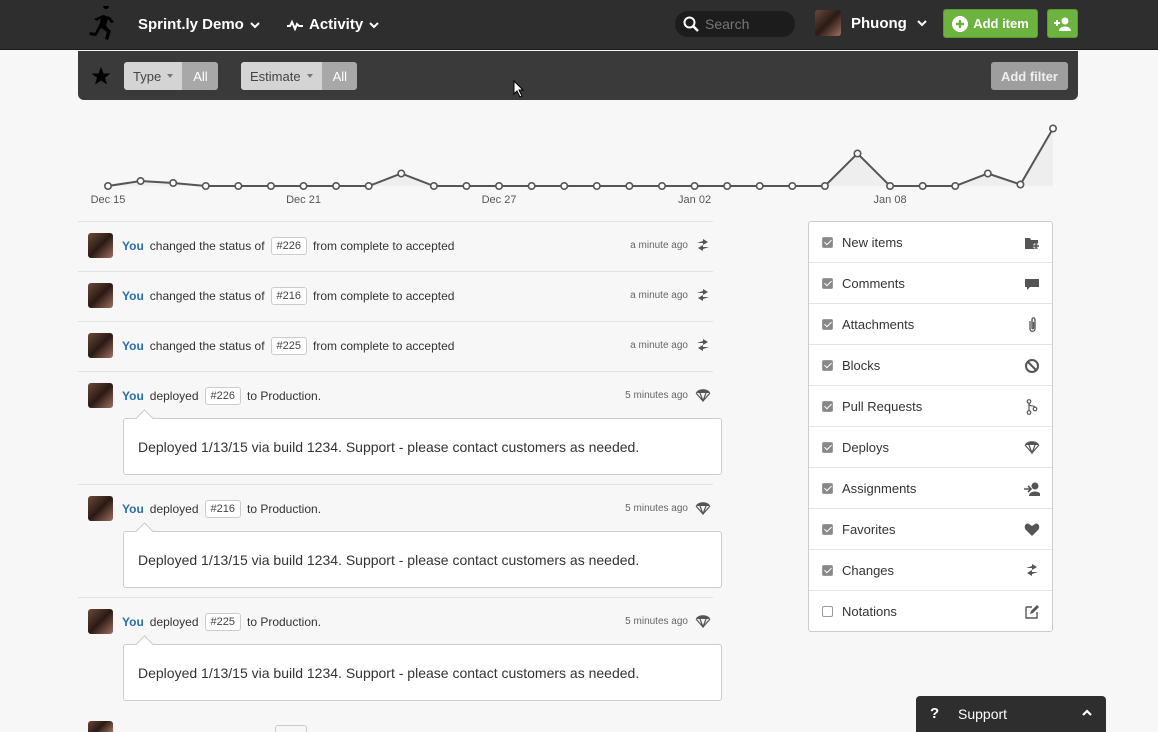 This screenshot has width=1158, height=732. I want to click on timestamp: 5 minutes ago, so click(656, 508).